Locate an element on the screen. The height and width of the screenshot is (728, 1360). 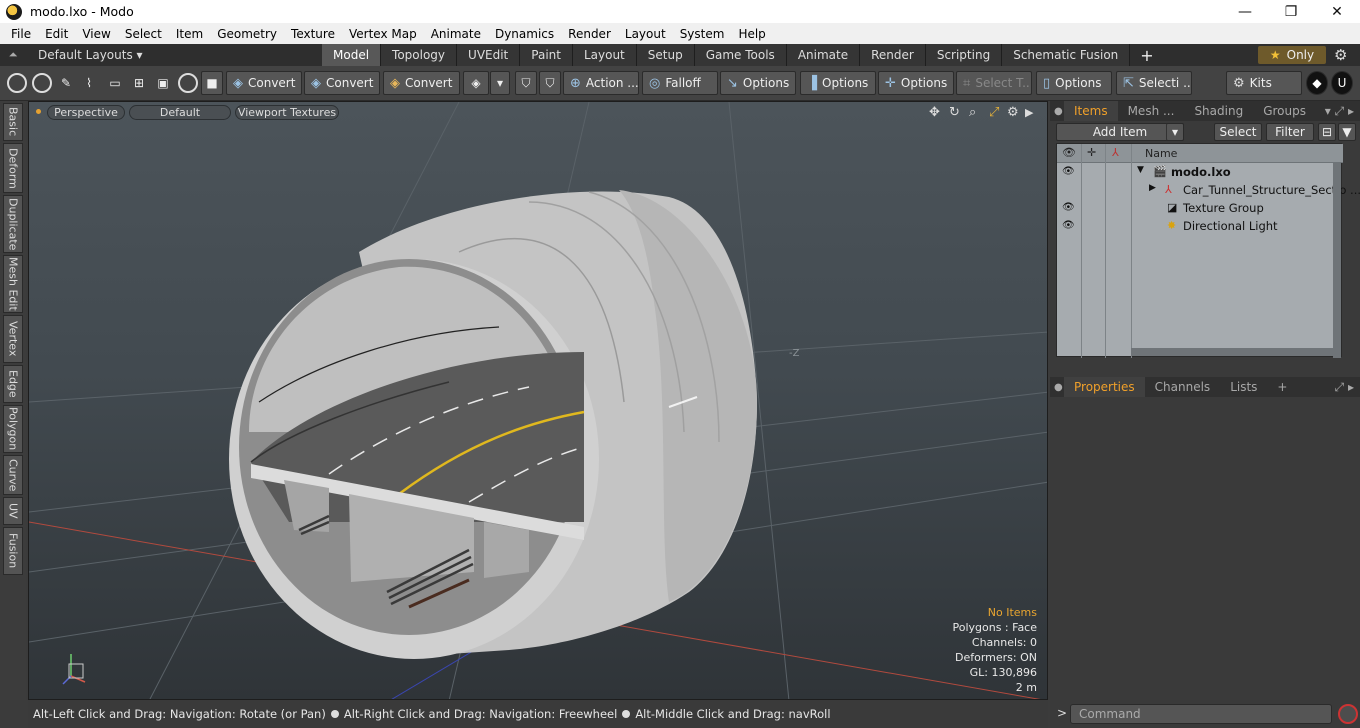
panel-options-icon: ⤢ ▸ is located at coordinates (1344, 387).